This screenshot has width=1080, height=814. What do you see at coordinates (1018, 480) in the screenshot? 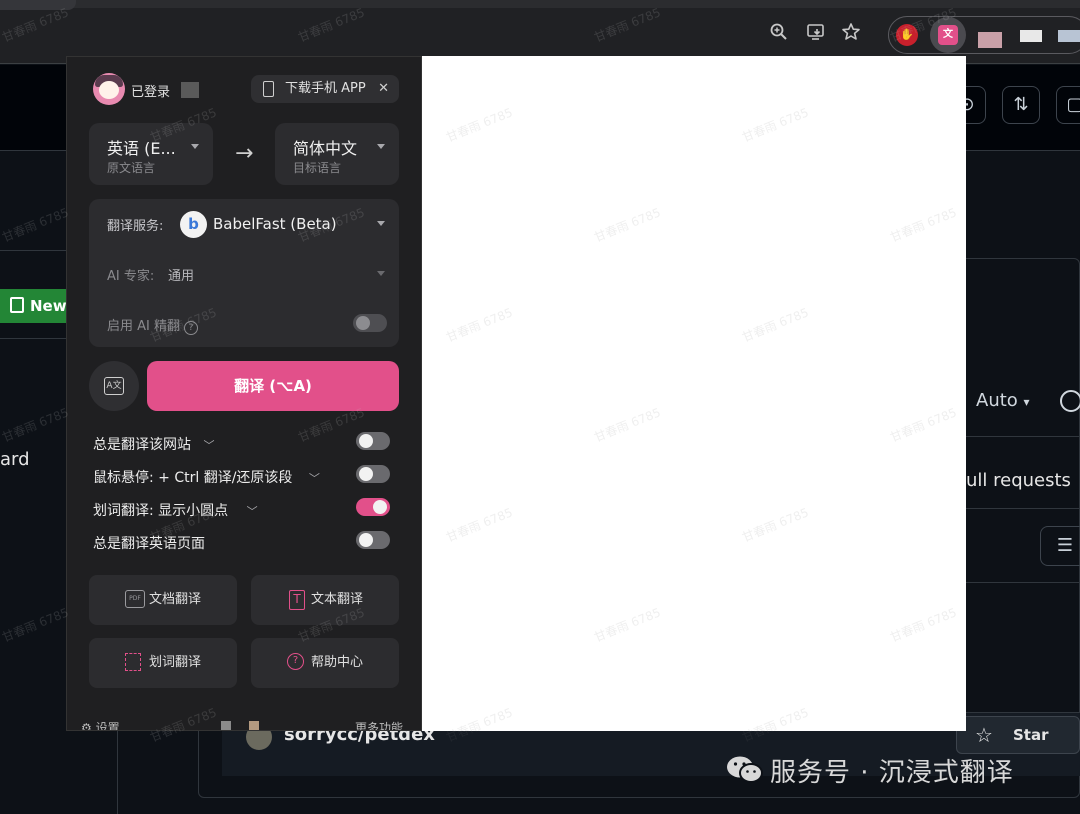
I see `pull-requests-label: ull requests` at bounding box center [1018, 480].